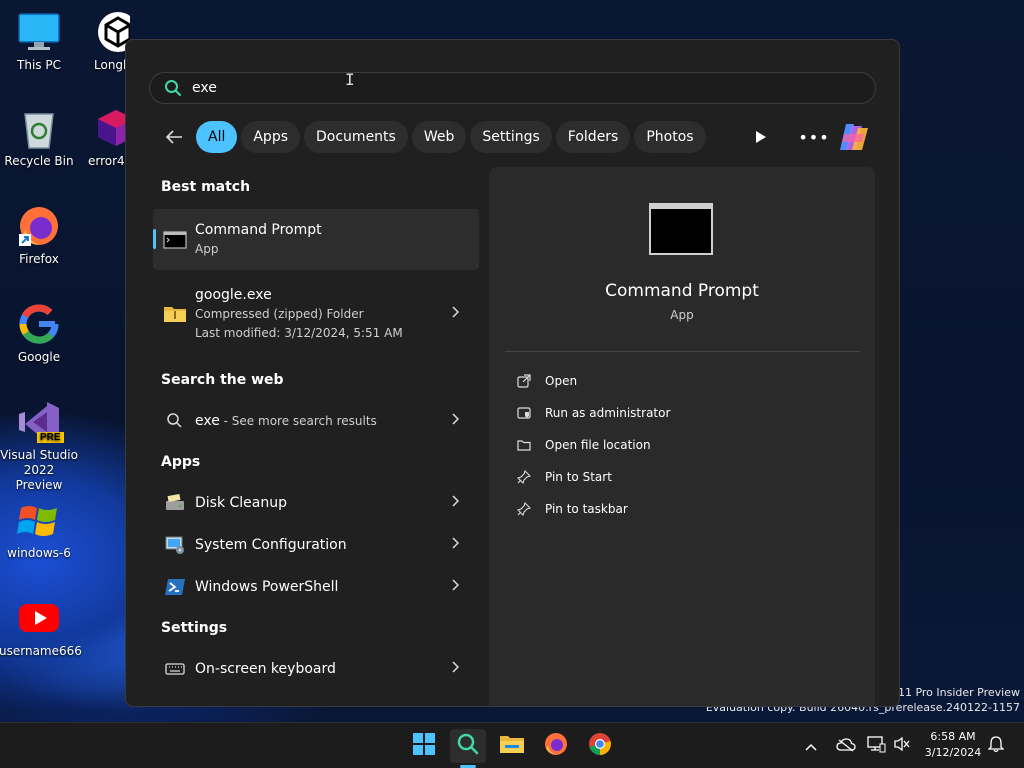 The image size is (1024, 768). Describe the element at coordinates (39, 553) in the screenshot. I see `desktop-icon-label: windows-6` at that location.